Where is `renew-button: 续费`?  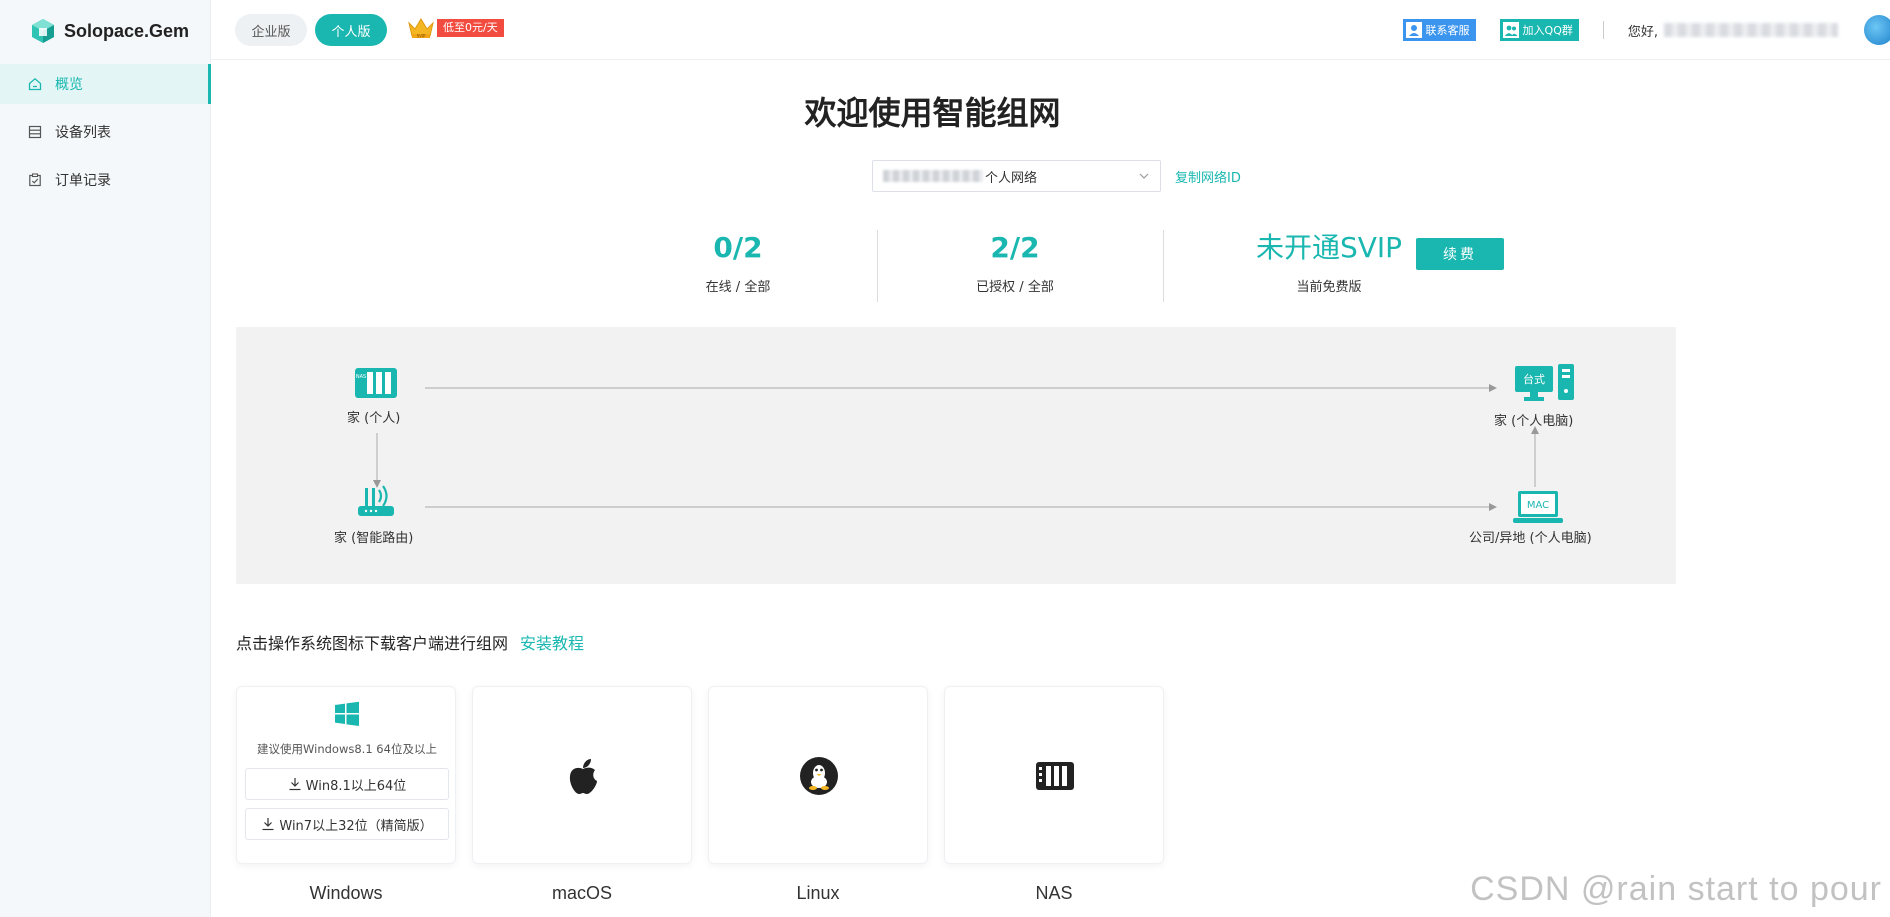 renew-button: 续费 is located at coordinates (1460, 254).